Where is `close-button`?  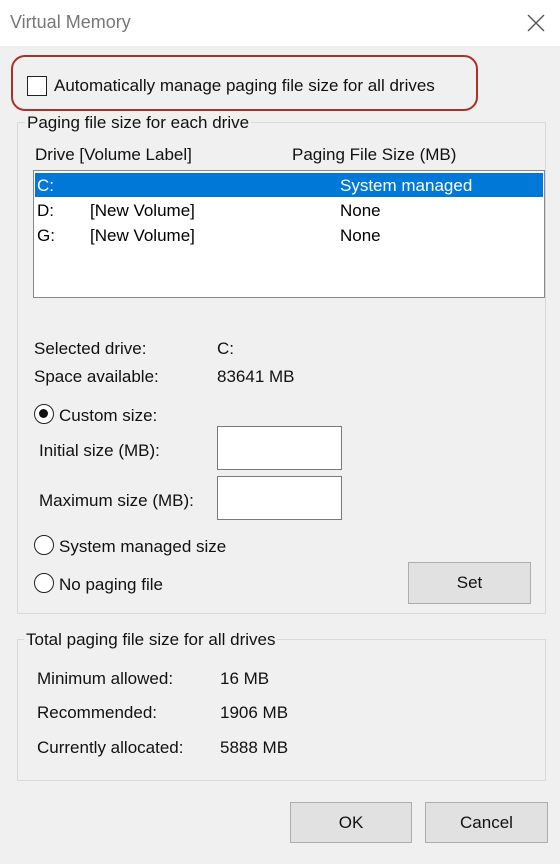
close-button is located at coordinates (536, 23).